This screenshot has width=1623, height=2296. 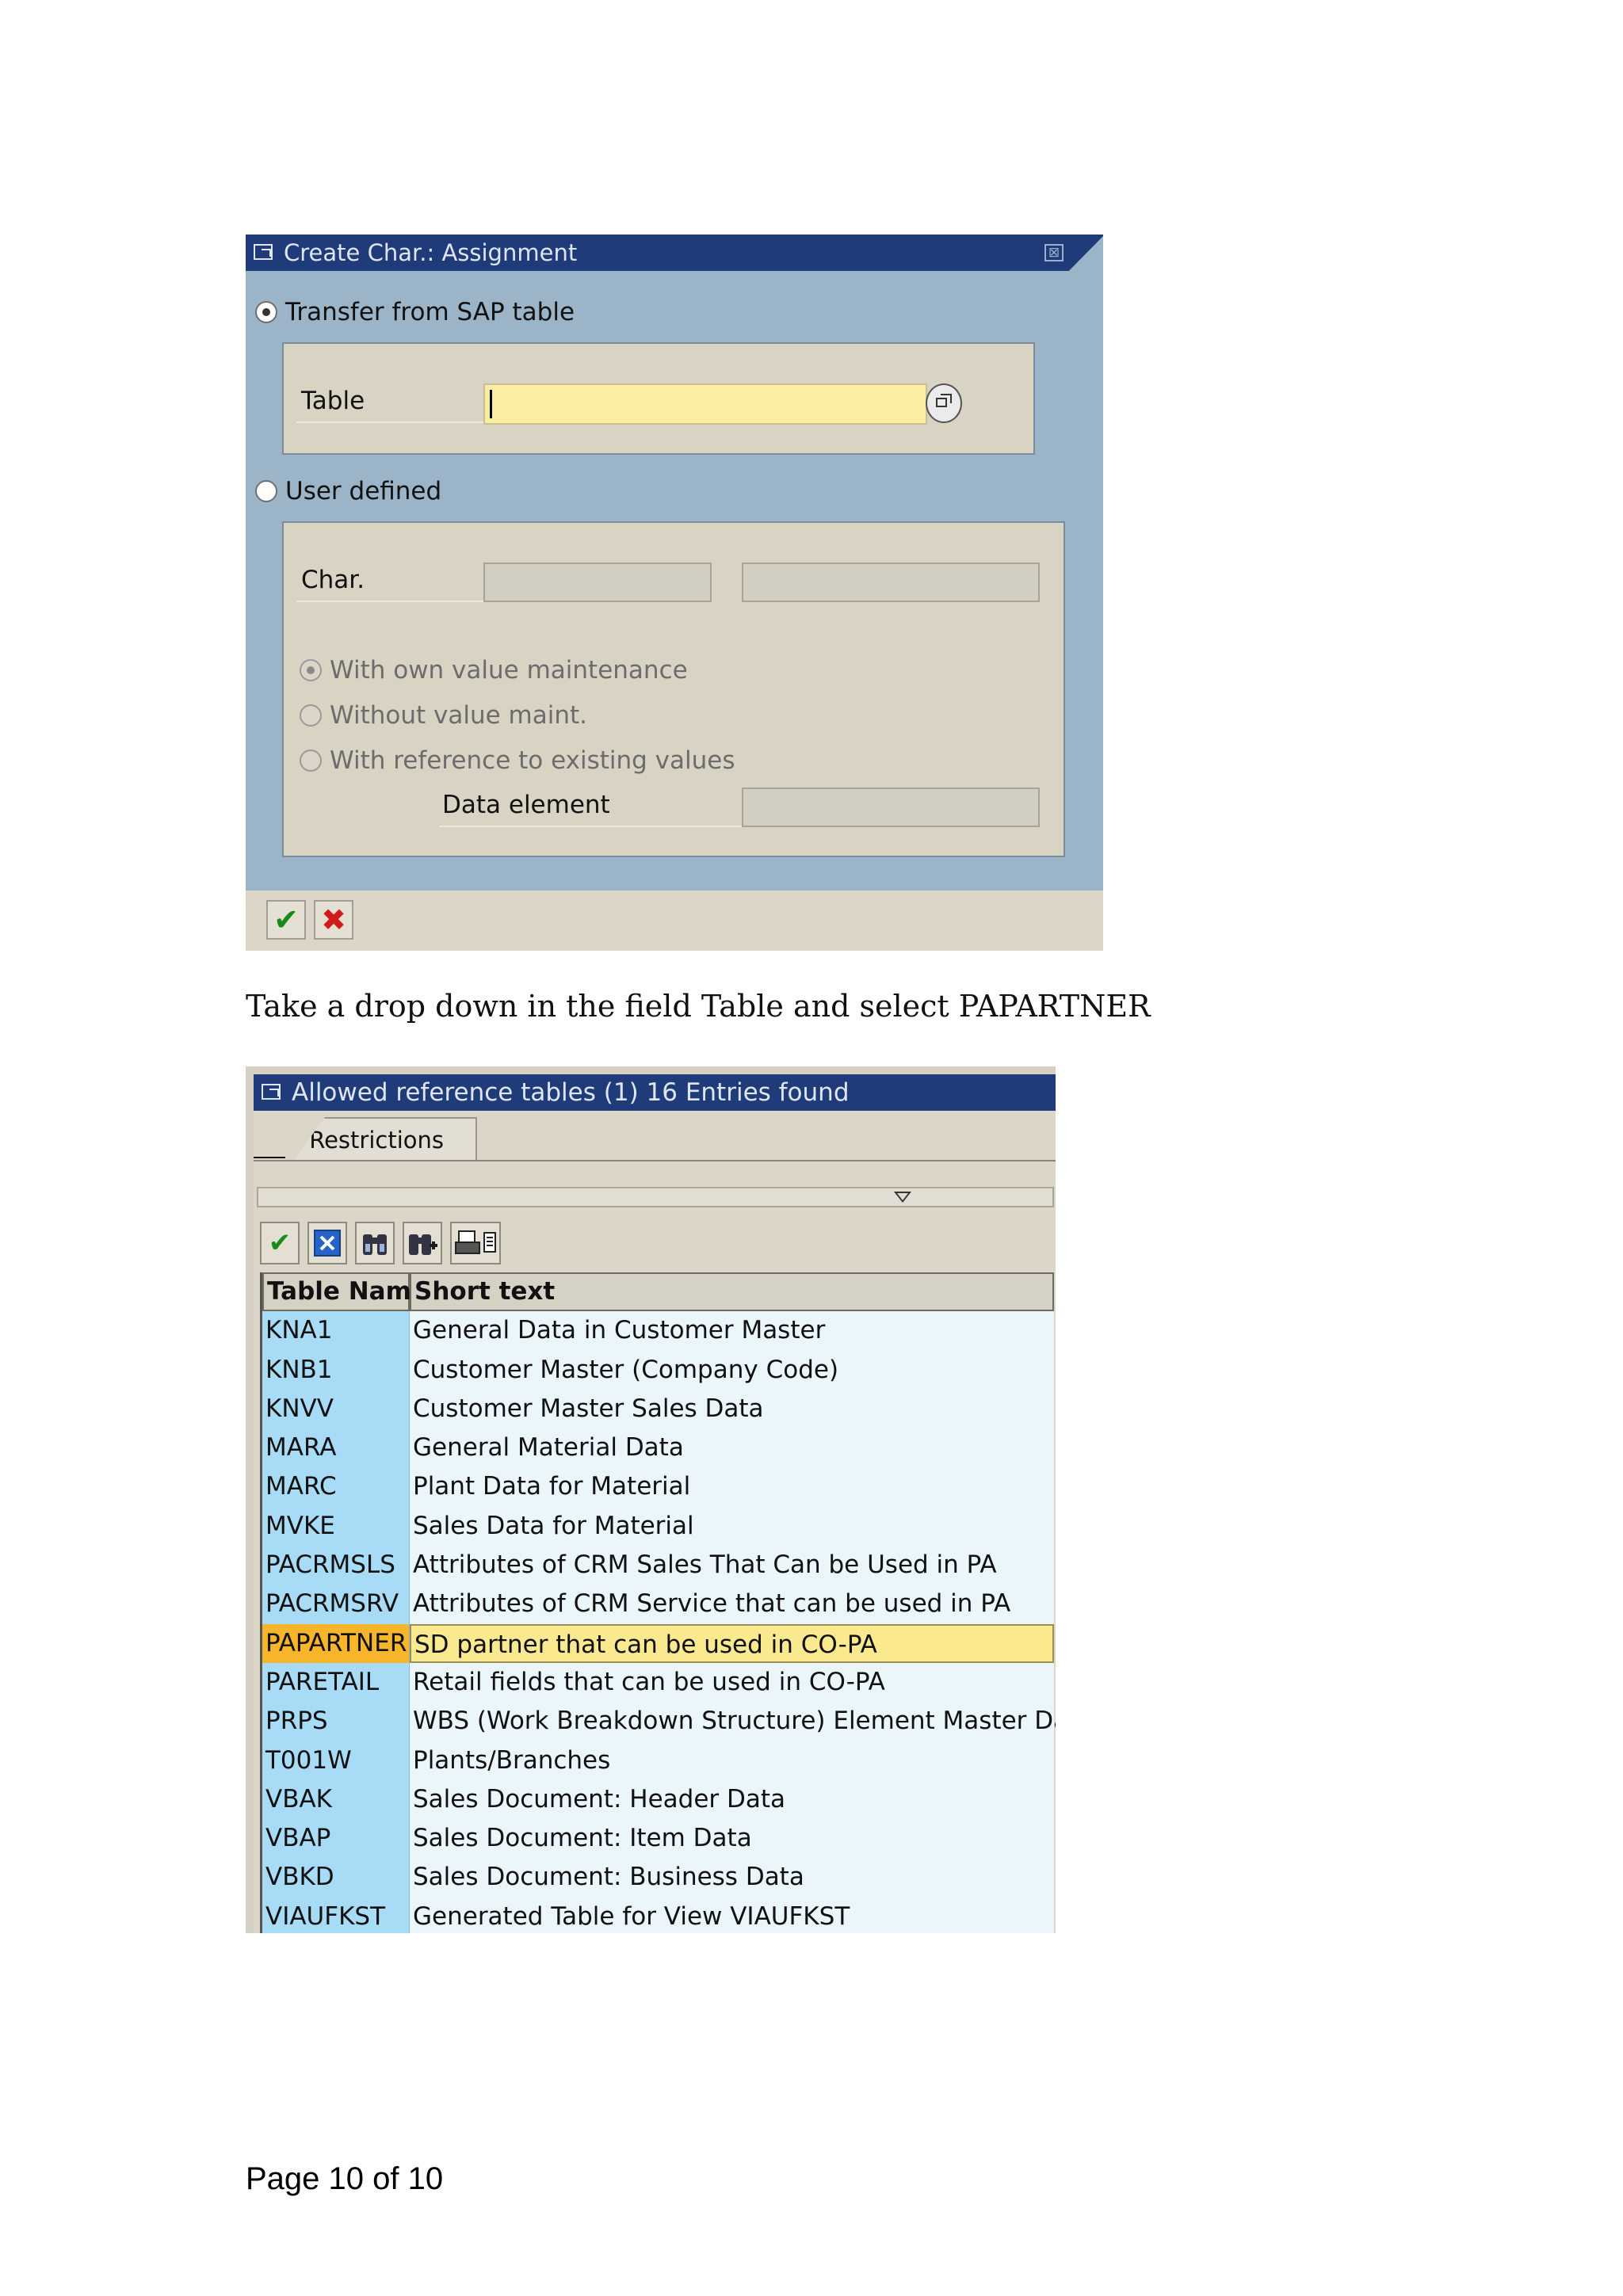 I want to click on short-text-cell: Sales Data for Material, so click(x=732, y=1526).